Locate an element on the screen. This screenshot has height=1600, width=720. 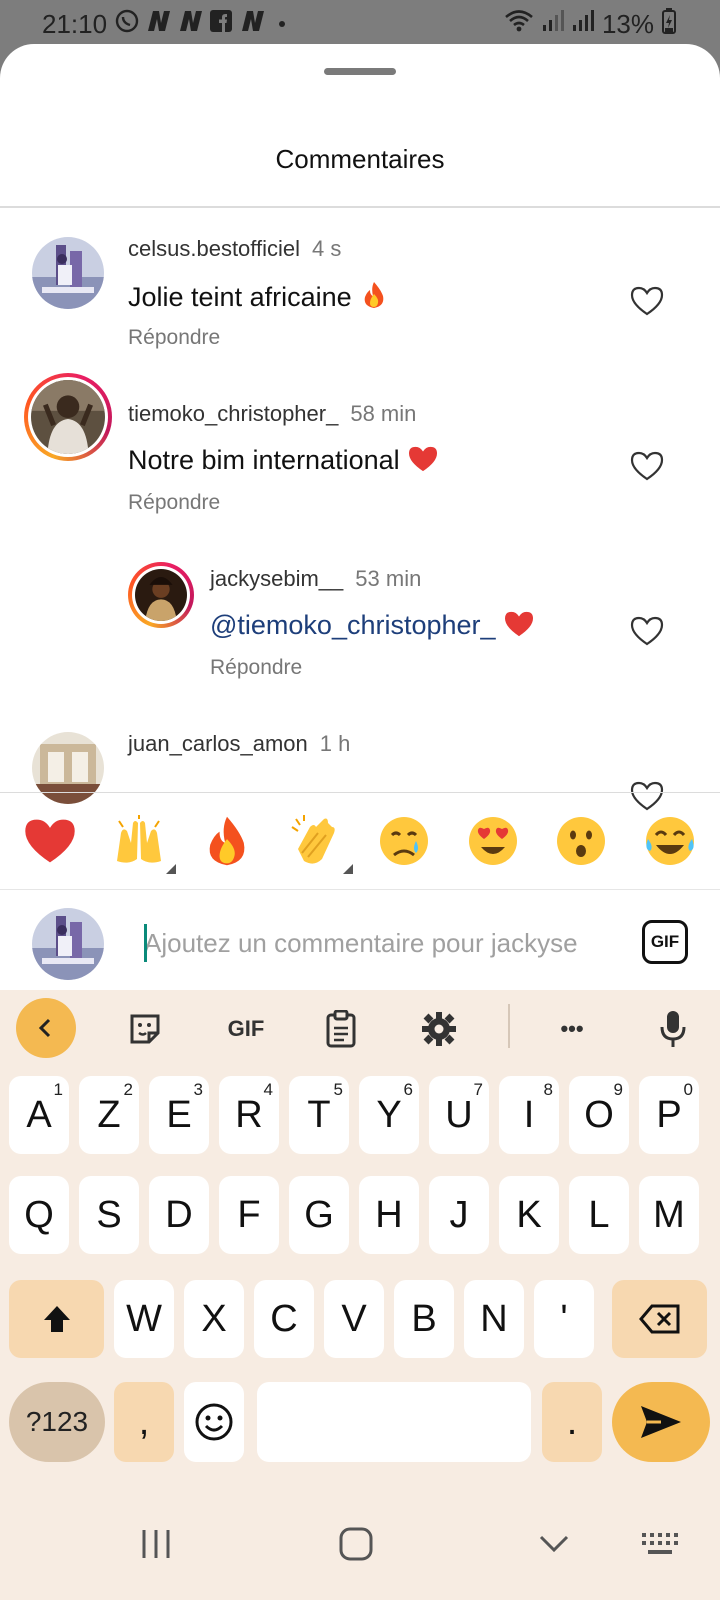
key-w: W is located at coordinates (144, 1319).